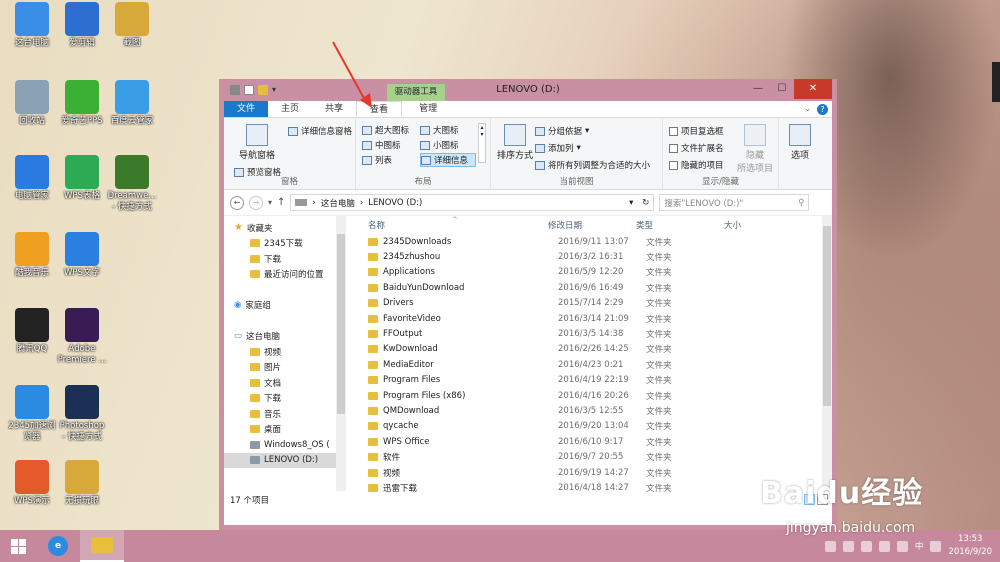 Image resolution: width=1000 pixels, height=562 pixels. What do you see at coordinates (528, 90) in the screenshot?
I see `title-bar: ▾ 驱动器工具 LENOVO (D:) — ☐ ✕` at bounding box center [528, 90].